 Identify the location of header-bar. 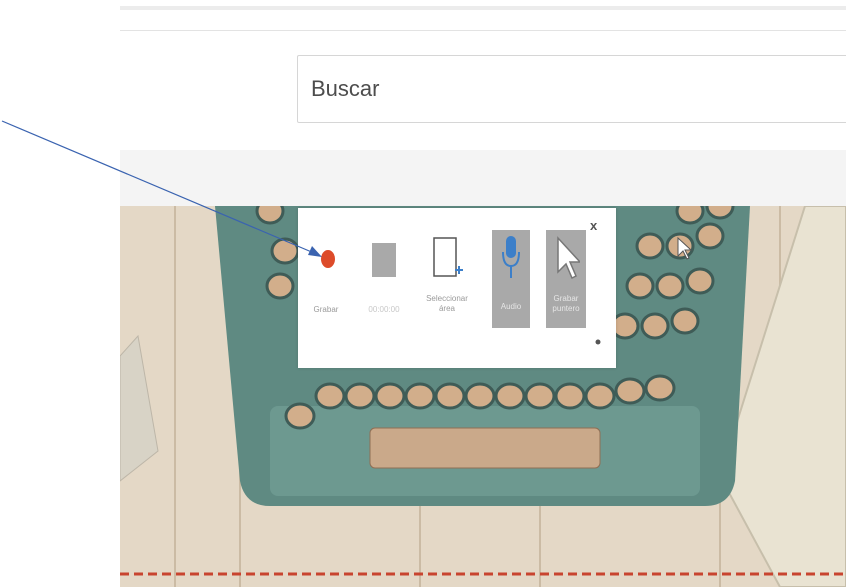
(483, 15).